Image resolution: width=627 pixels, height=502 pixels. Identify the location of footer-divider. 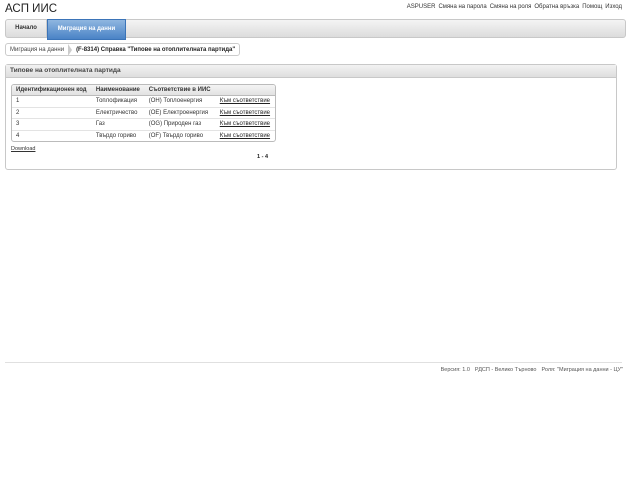
(313, 362).